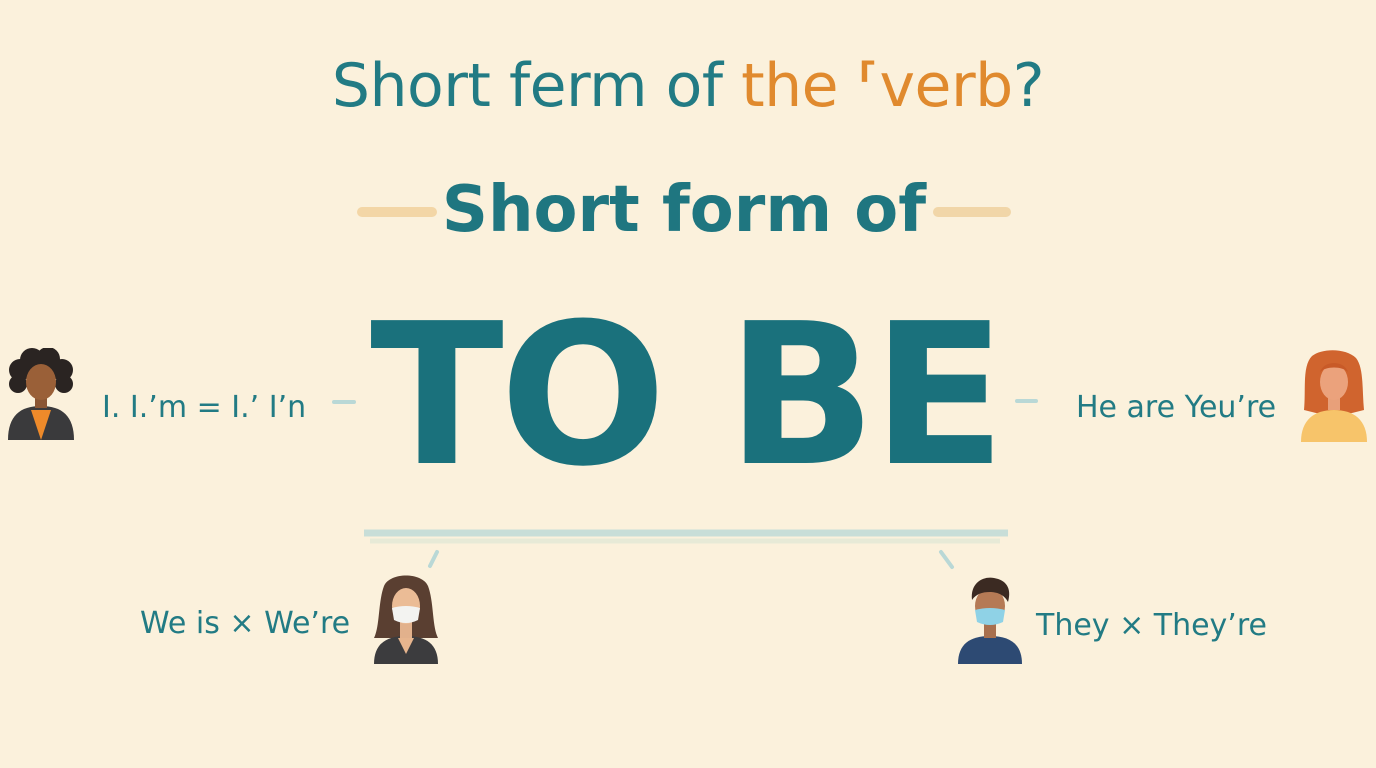 This screenshot has width=1376, height=768. Describe the element at coordinates (433, 559) in the screenshot. I see `connector-bottom-left` at that location.